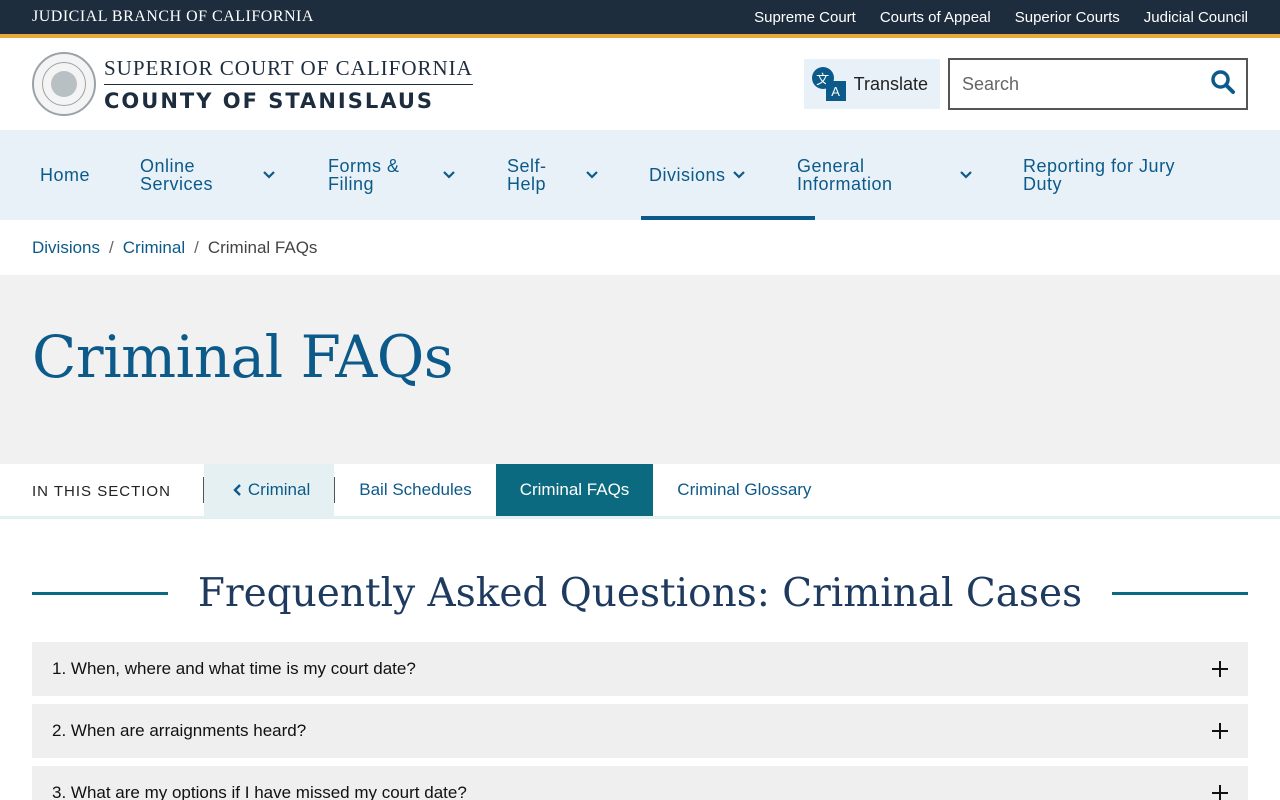  Describe the element at coordinates (237, 490) in the screenshot. I see `chevron-left-icon` at that location.